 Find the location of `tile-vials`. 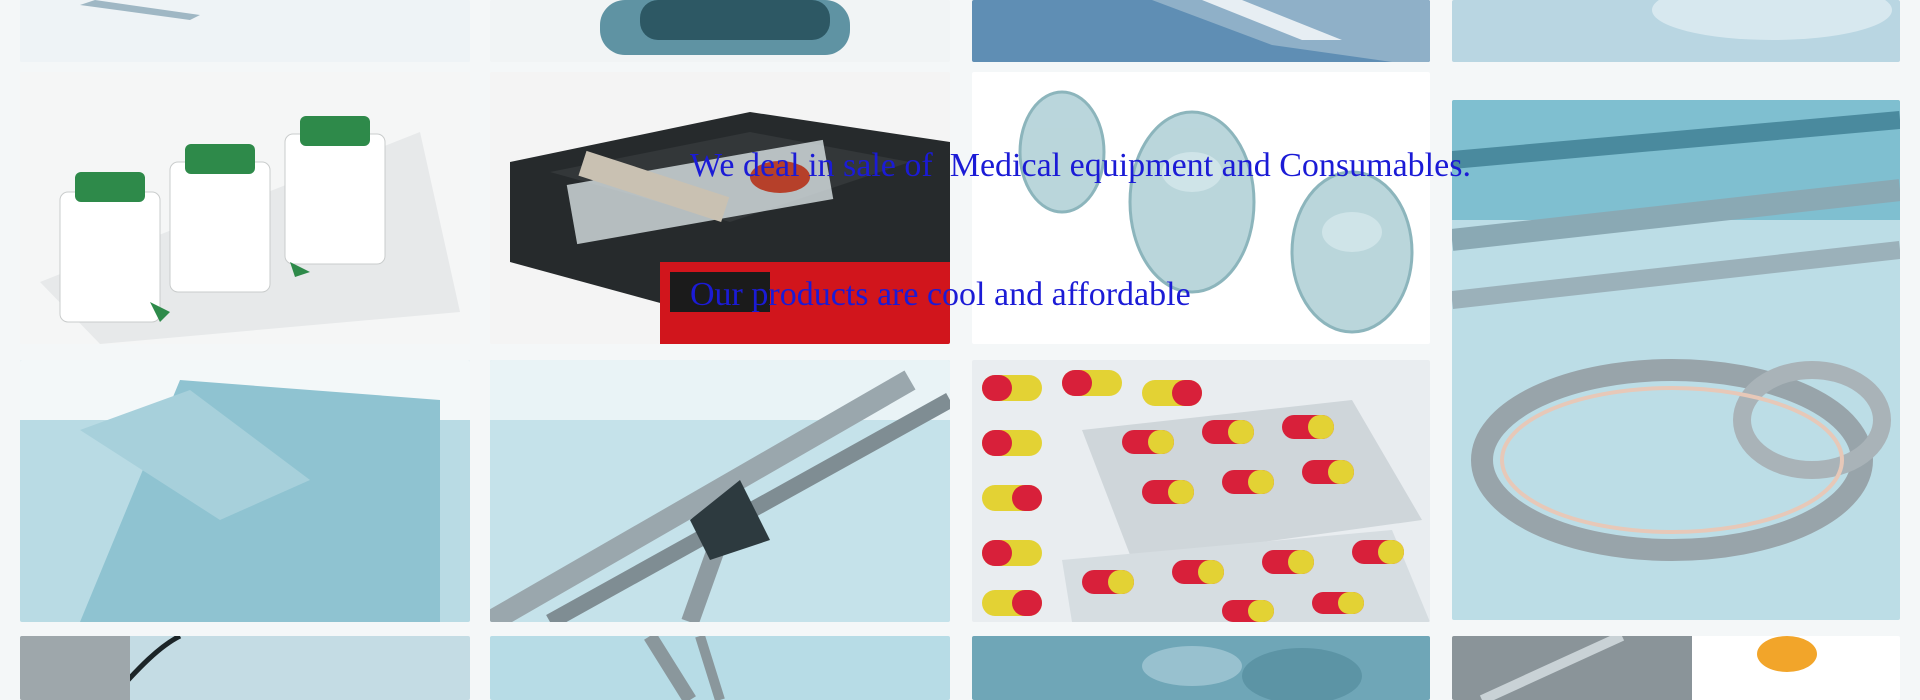

tile-vials is located at coordinates (245, 208).